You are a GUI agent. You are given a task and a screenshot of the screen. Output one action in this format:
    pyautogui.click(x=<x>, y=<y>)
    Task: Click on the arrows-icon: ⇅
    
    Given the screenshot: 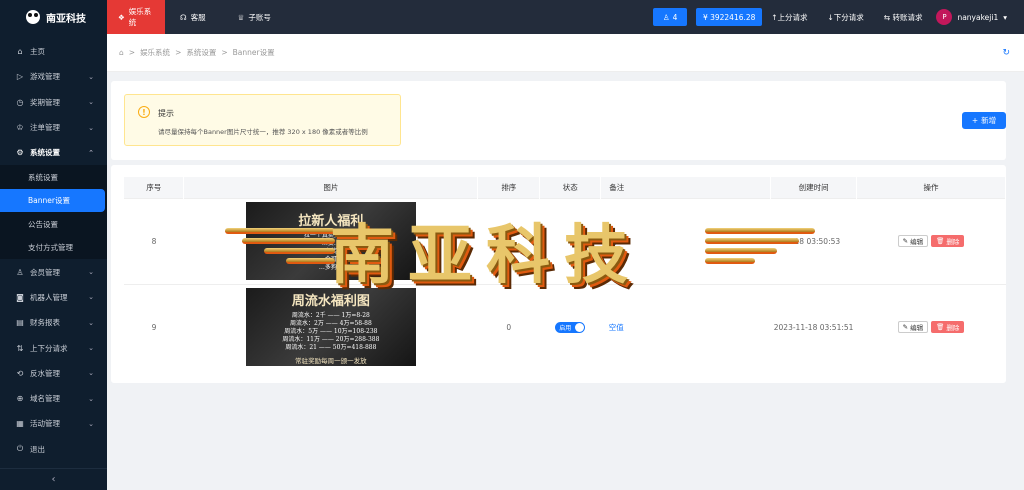 What is the action you would take?
    pyautogui.click(x=20, y=348)
    